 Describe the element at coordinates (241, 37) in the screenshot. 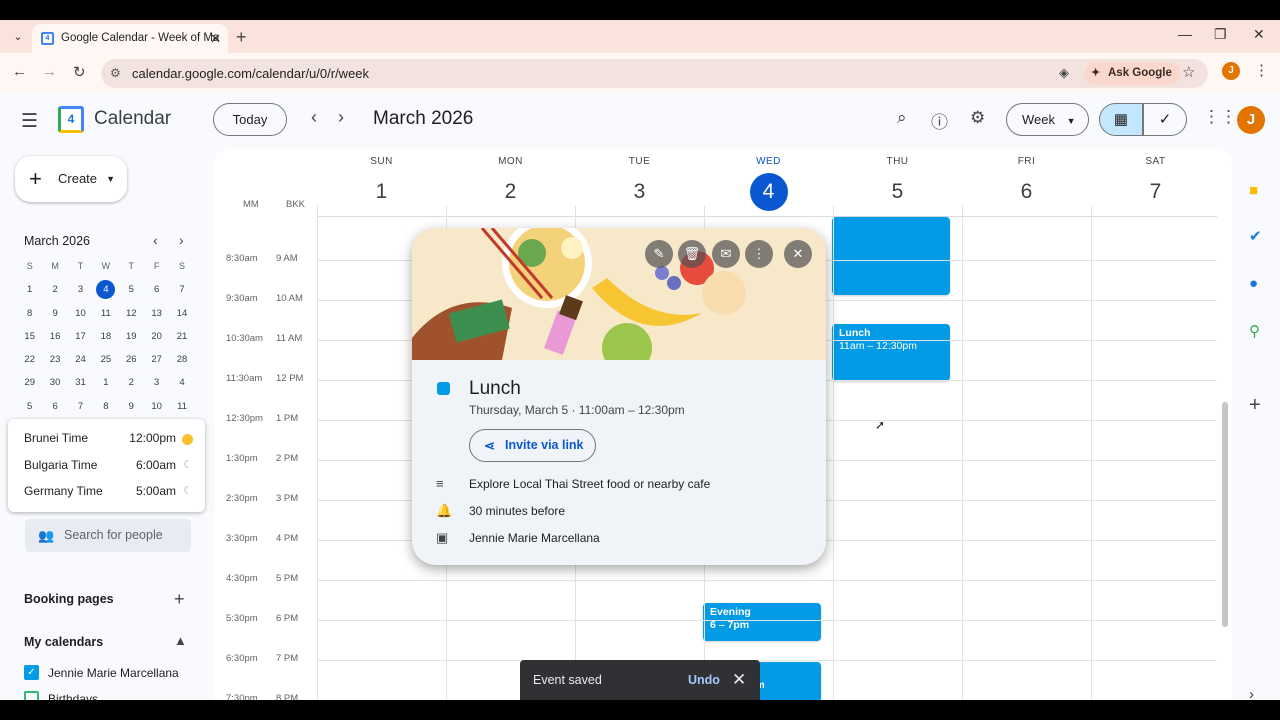

I see `new-tab-icon: +` at that location.